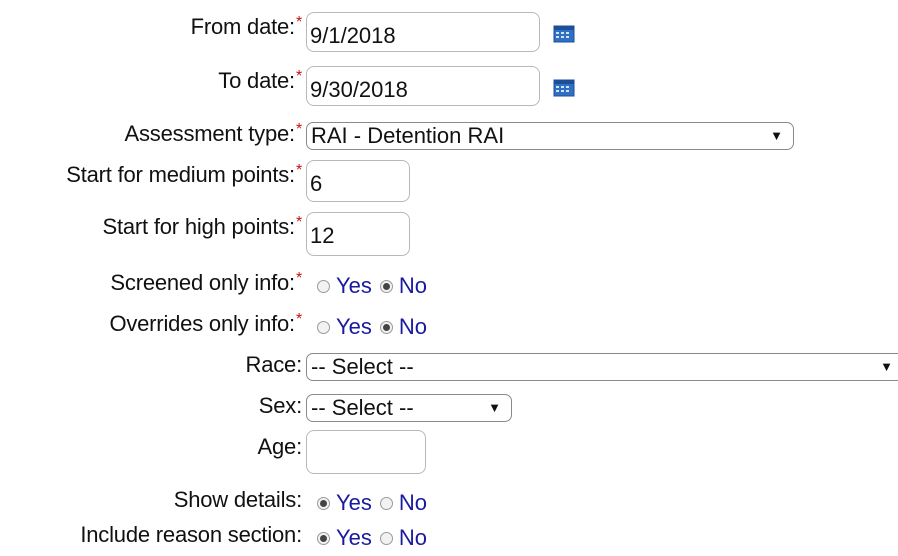 Image resolution: width=898 pixels, height=556 pixels. What do you see at coordinates (323, 286) in the screenshot?
I see `screened-only-yes-radio` at bounding box center [323, 286].